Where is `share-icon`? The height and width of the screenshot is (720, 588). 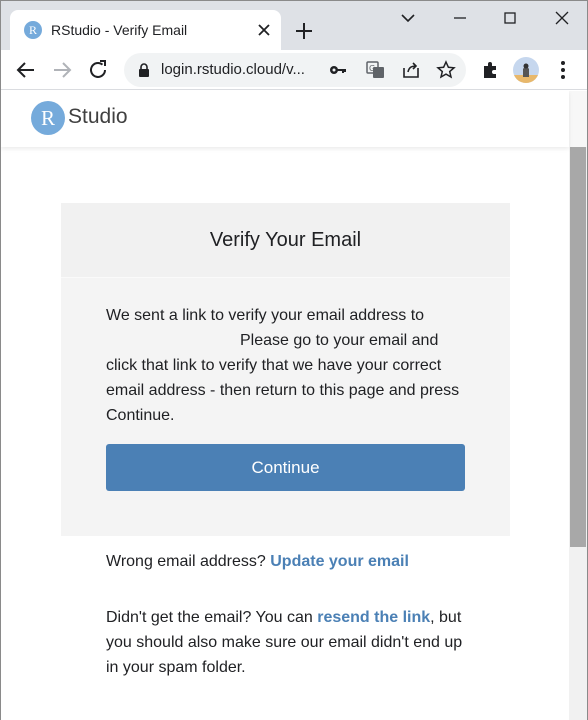
share-icon is located at coordinates (411, 70).